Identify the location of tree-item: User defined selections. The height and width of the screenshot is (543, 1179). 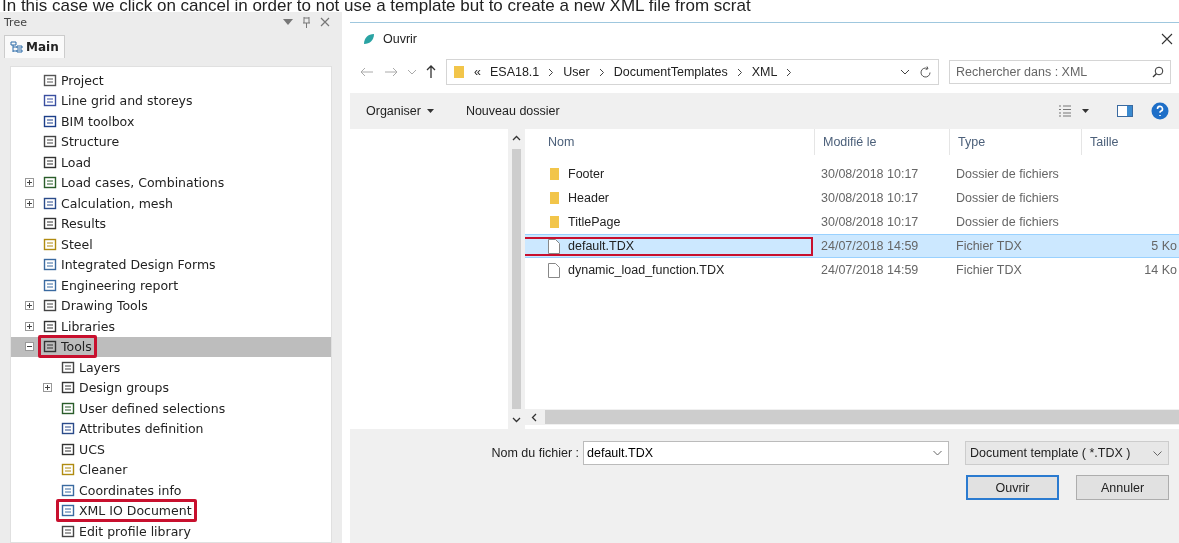
(171, 408).